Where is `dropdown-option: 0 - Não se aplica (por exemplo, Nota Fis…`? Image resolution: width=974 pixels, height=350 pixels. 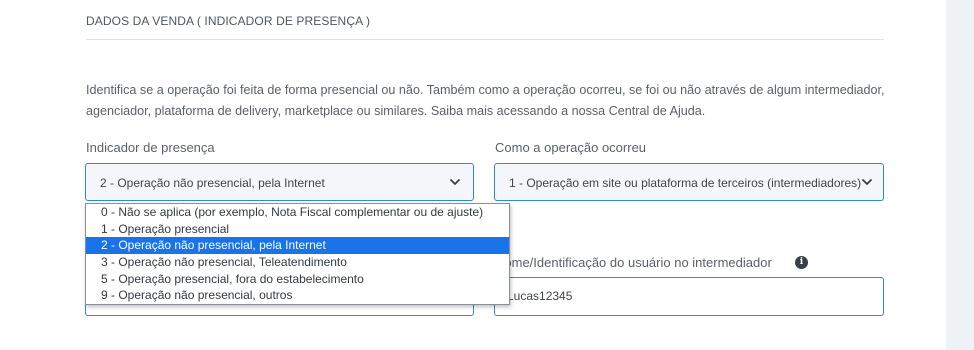 dropdown-option: 0 - Não se aplica (por exemplo, Nota Fis… is located at coordinates (297, 212).